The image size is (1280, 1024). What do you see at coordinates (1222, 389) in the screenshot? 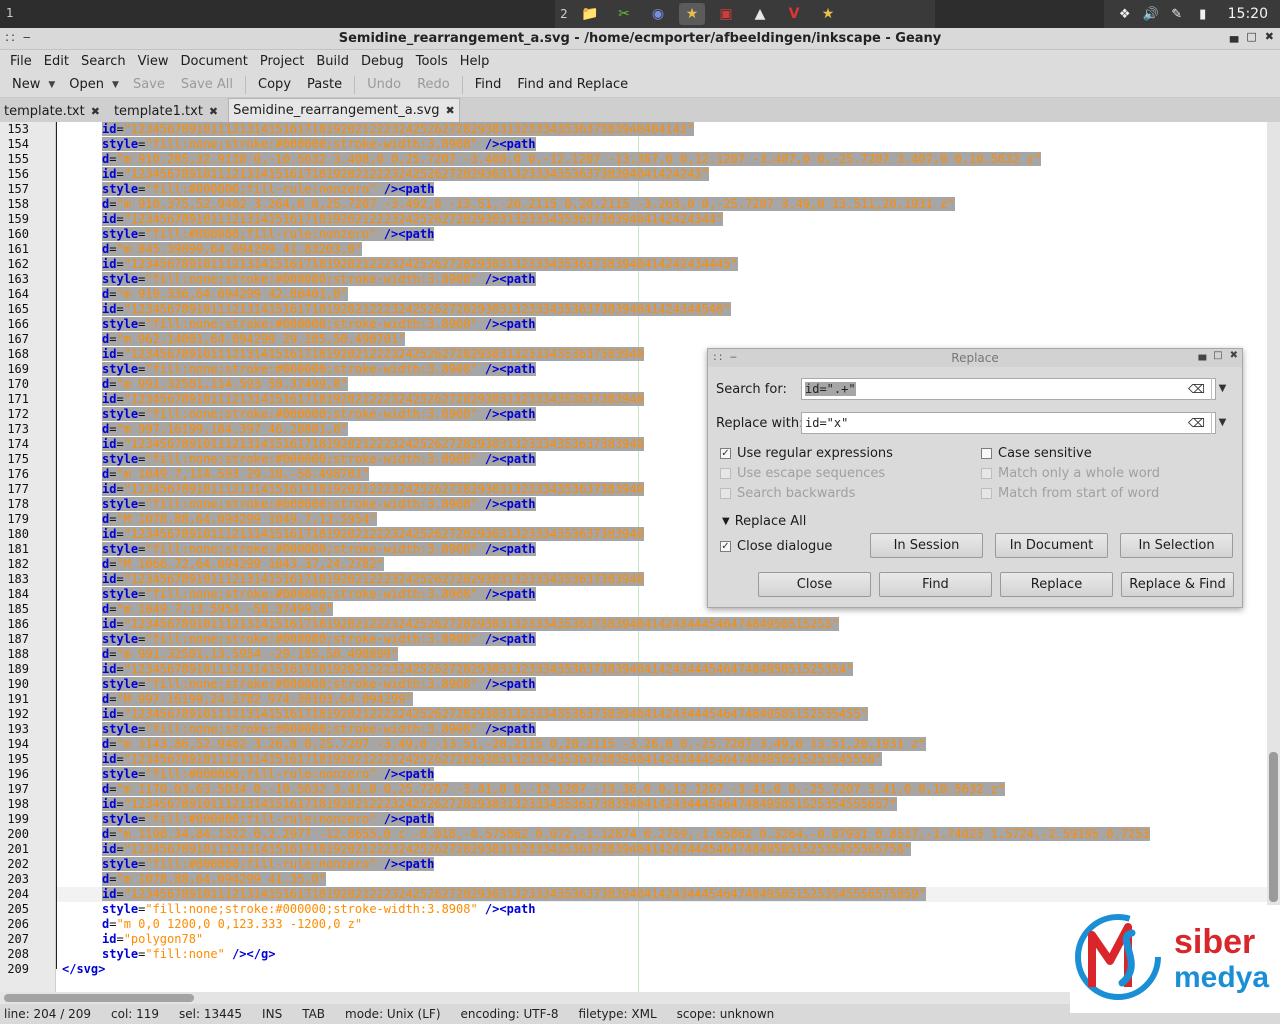
I see `search-history-dropdown-icon: ▼` at bounding box center [1222, 389].